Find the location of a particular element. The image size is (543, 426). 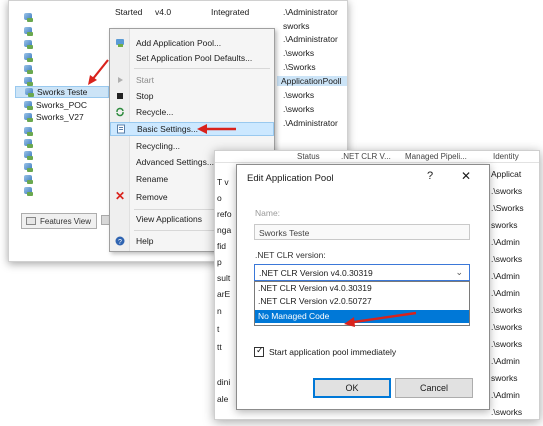

close-icon: ✕ is located at coordinates (466, 176).